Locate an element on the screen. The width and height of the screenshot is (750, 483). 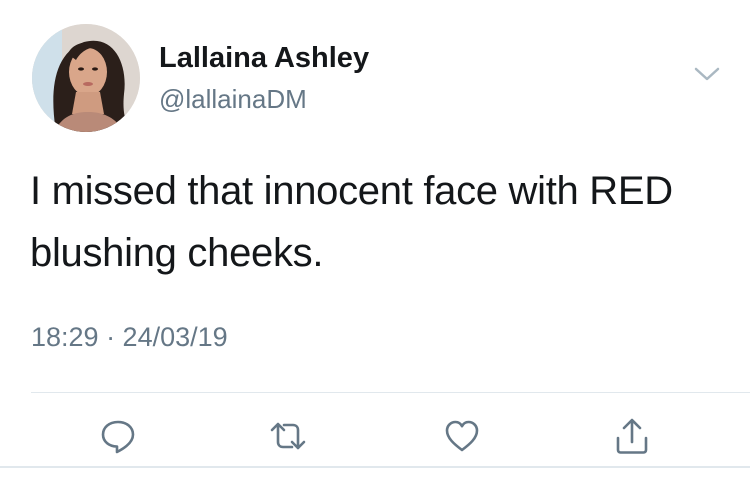
reply-button is located at coordinates (118, 436).